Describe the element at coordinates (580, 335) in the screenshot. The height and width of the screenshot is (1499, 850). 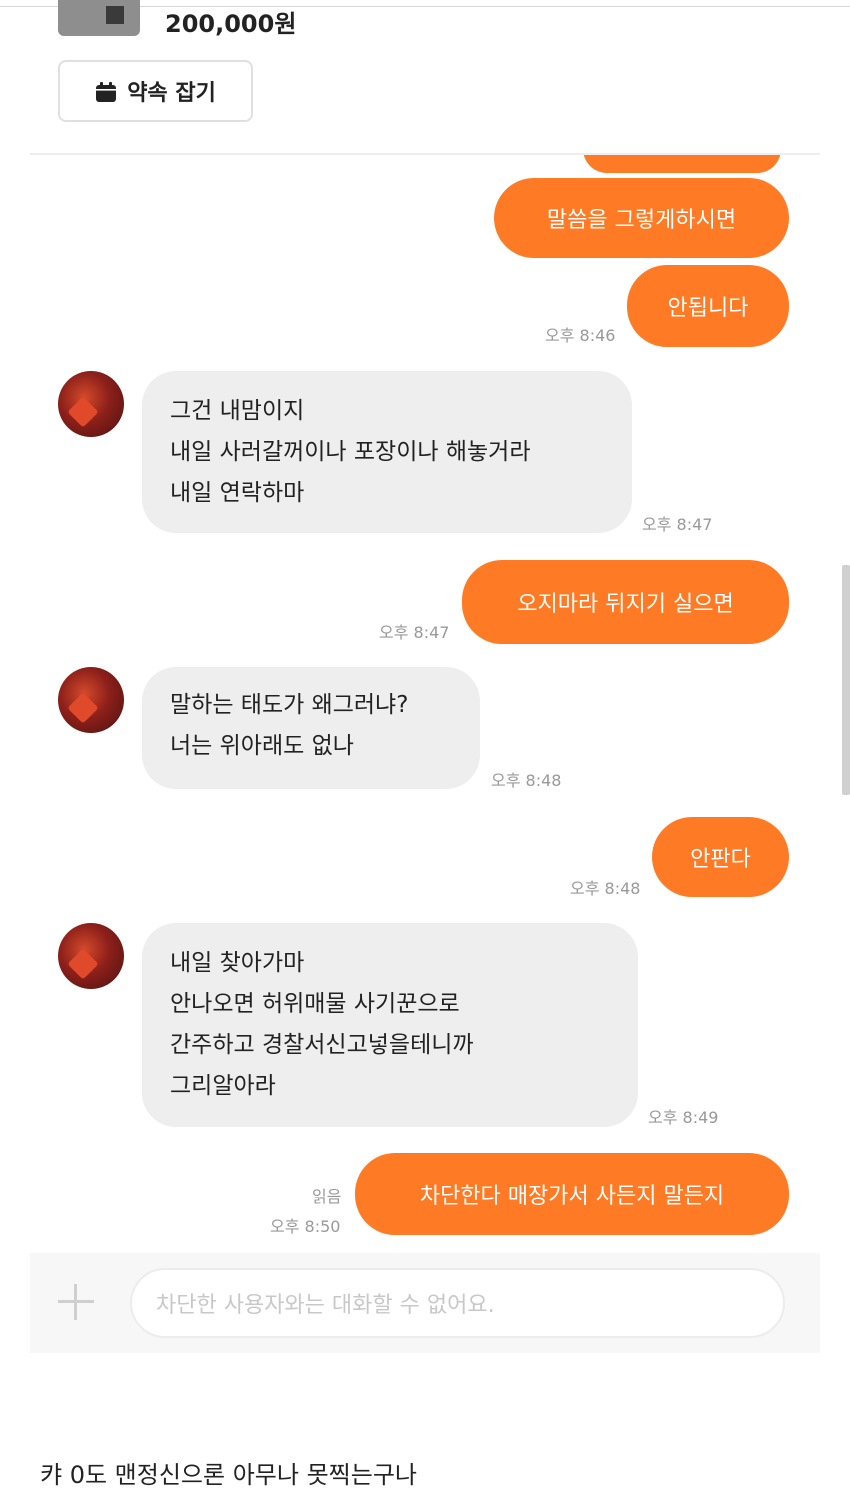
I see `message-time: 오후 8:46` at that location.